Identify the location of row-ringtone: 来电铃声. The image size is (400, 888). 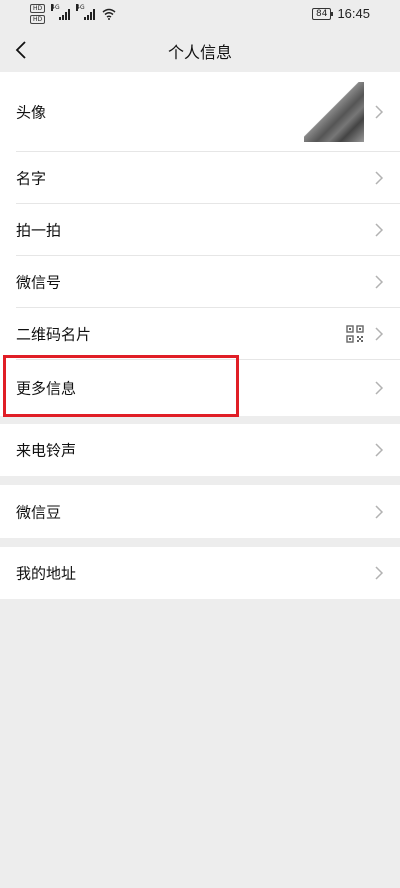
(200, 450).